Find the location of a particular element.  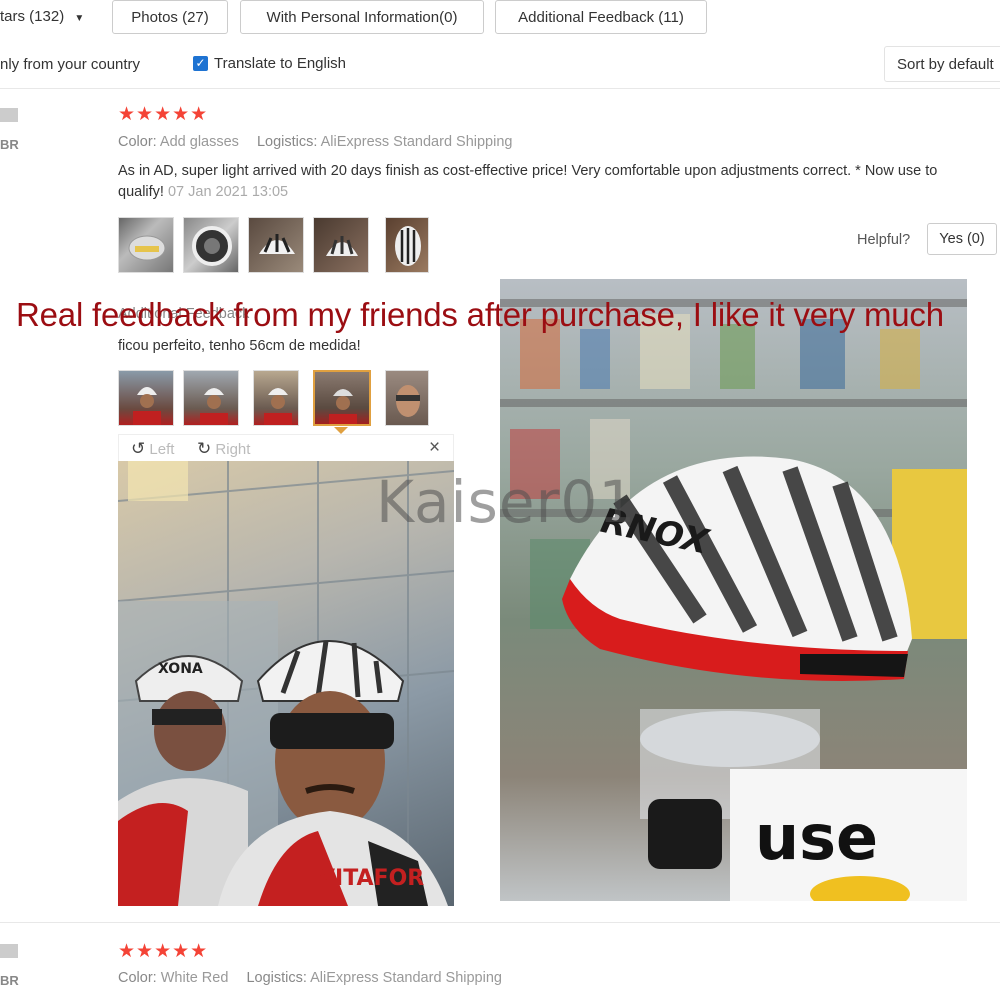

face-photo-icon is located at coordinates (408, 401).